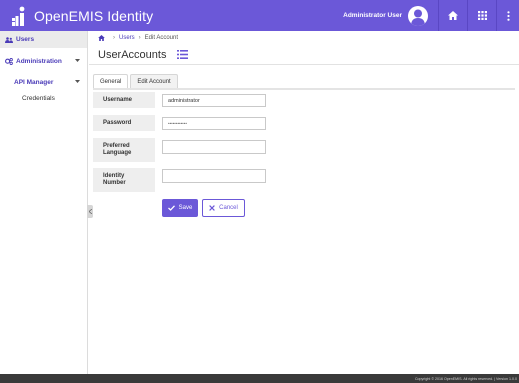 The width and height of the screenshot is (519, 383). I want to click on breadcrumb-current: Edit Account, so click(161, 38).